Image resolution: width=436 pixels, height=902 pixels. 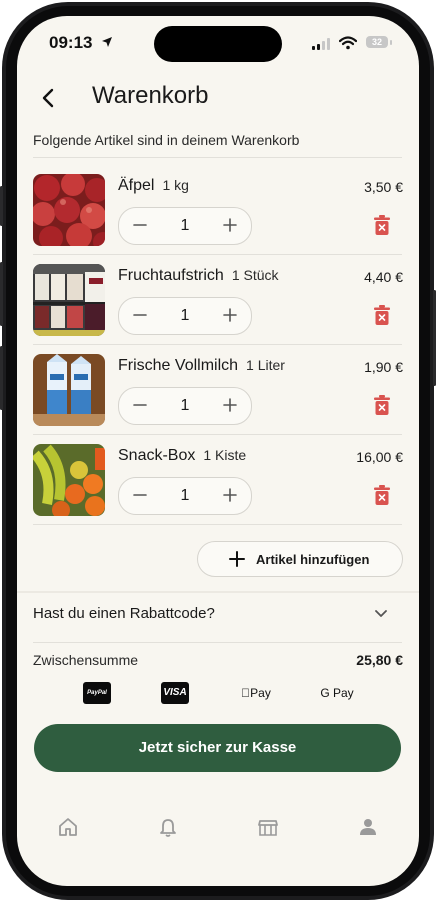 What do you see at coordinates (136, 185) in the screenshot?
I see `item-name-text: Äfpel` at bounding box center [136, 185].